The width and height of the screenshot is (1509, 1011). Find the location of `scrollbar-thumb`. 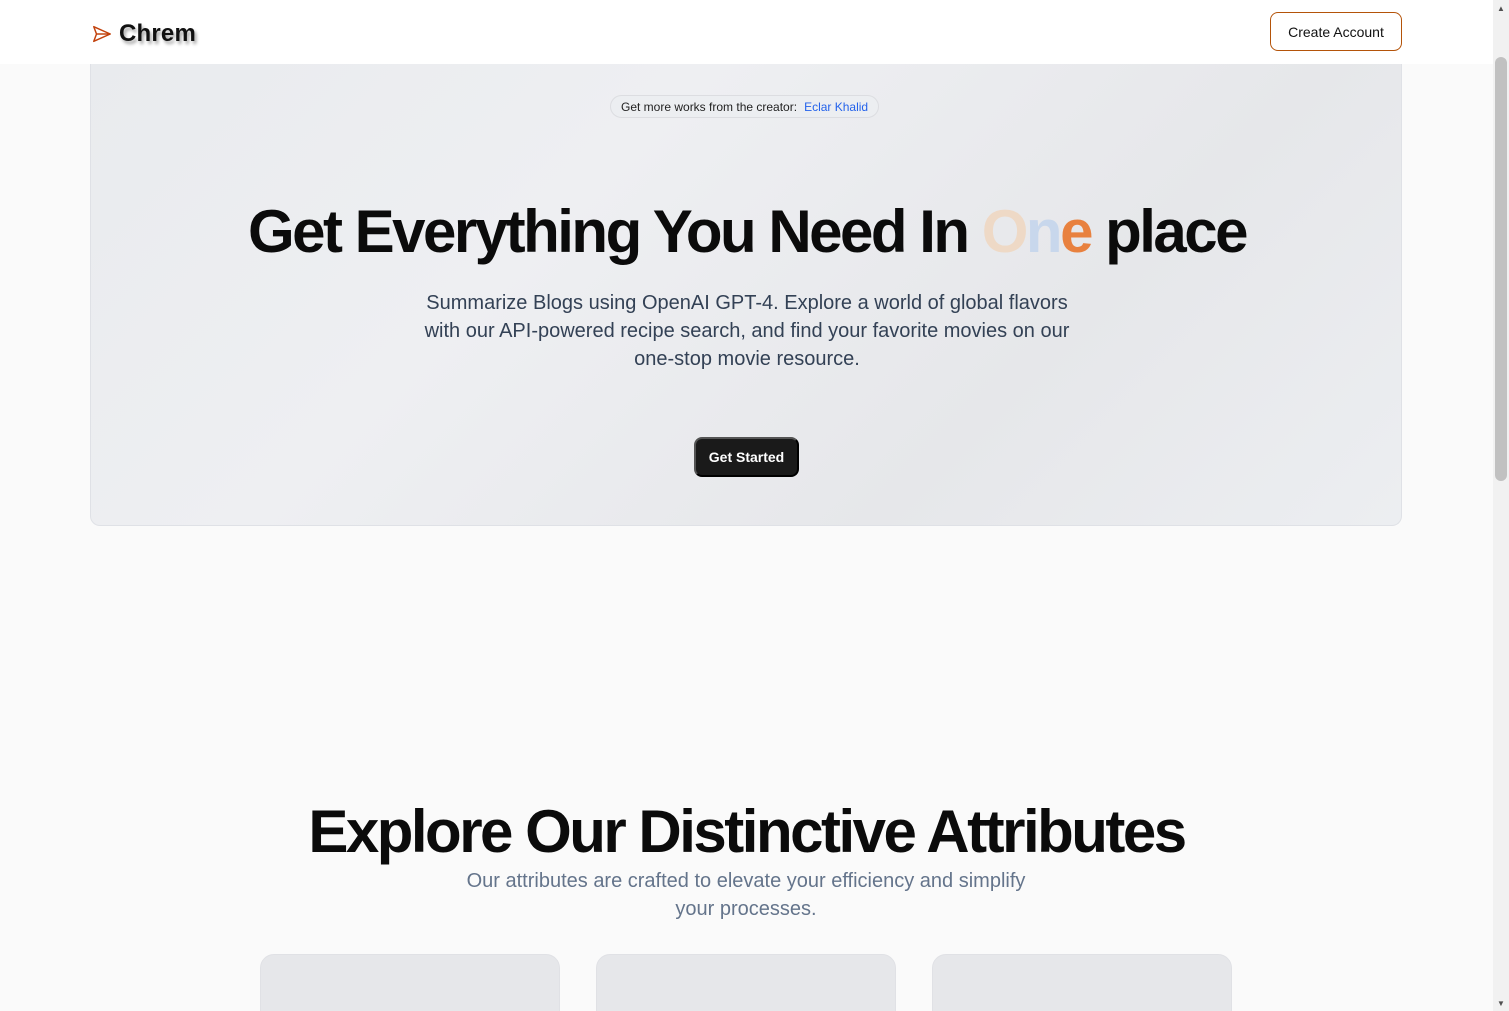

scrollbar-thumb is located at coordinates (1501, 269).